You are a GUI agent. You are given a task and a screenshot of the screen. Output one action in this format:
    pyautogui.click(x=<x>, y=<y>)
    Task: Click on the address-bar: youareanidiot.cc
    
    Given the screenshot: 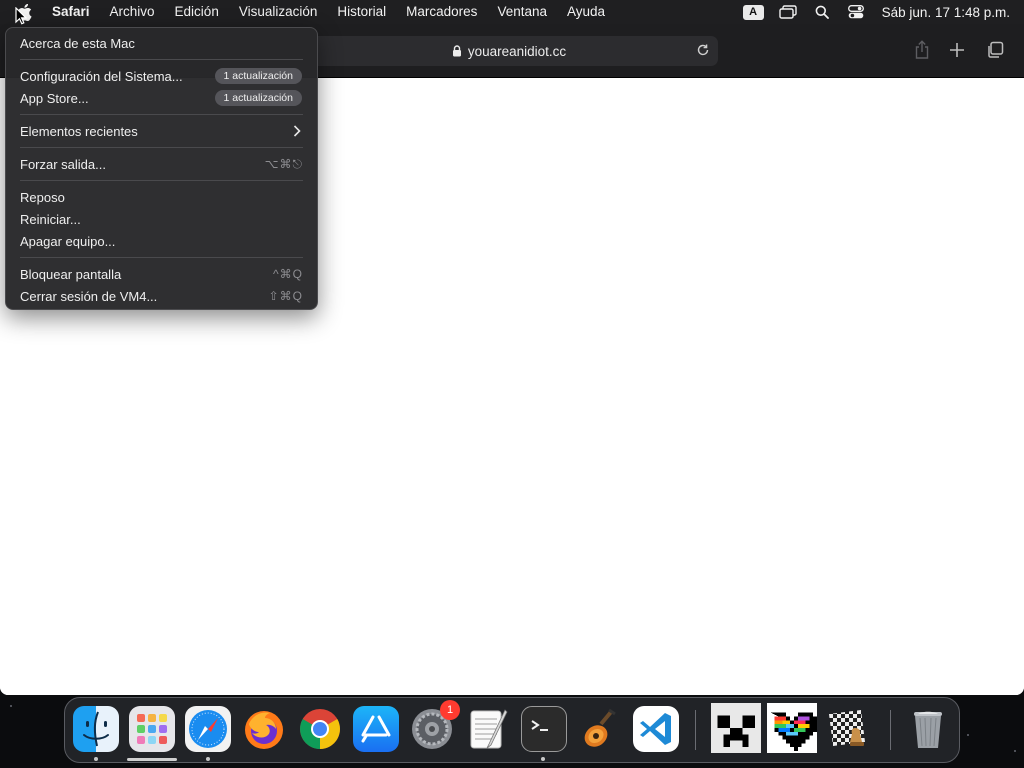 What is the action you would take?
    pyautogui.click(x=509, y=51)
    